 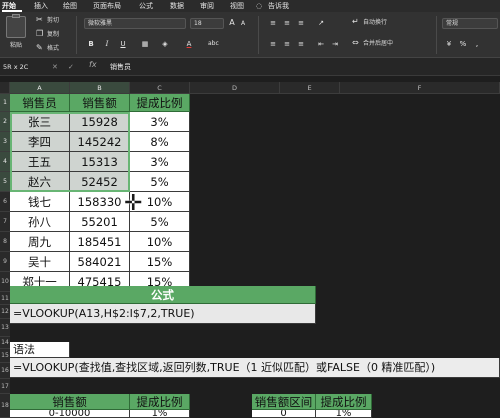 What do you see at coordinates (40, 88) in the screenshot?
I see `column-header-a: A` at bounding box center [40, 88].